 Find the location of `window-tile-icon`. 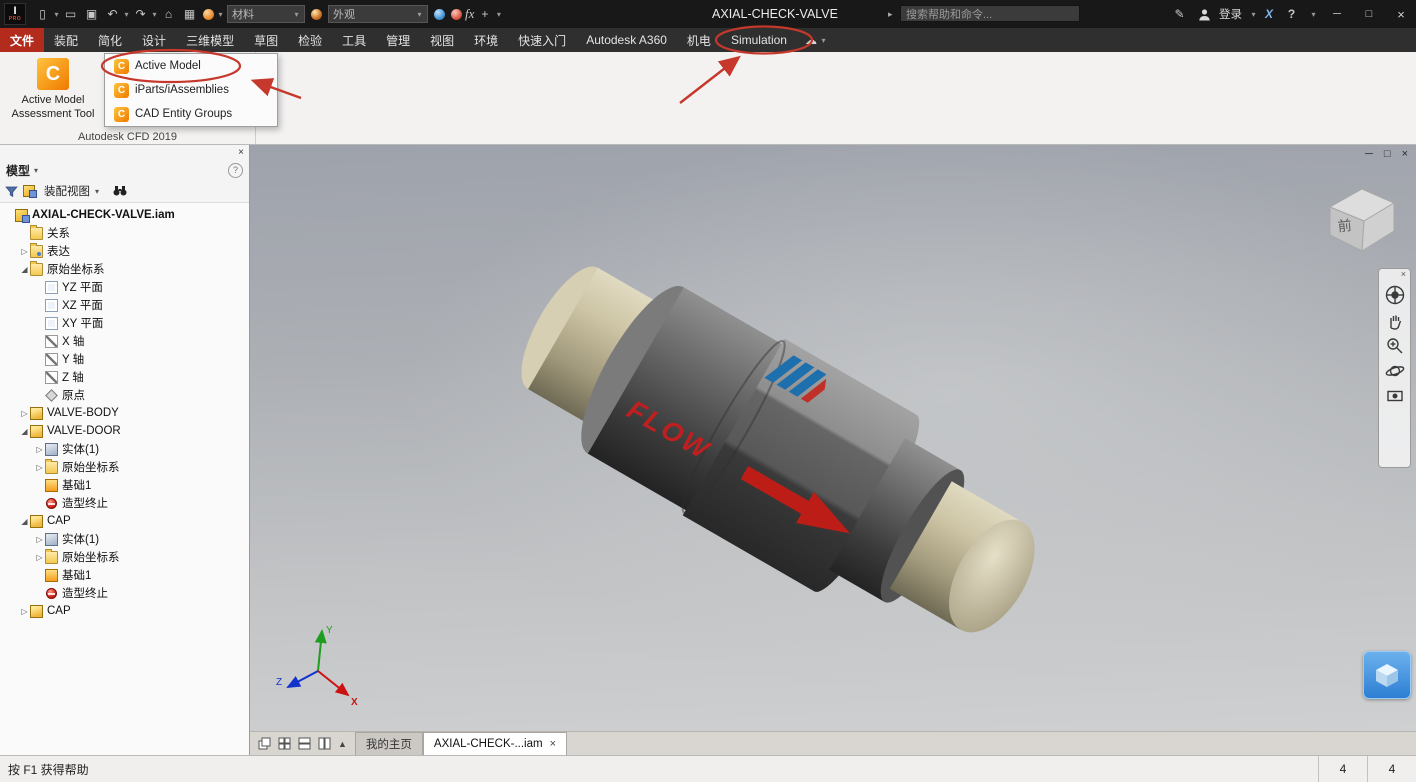

window-tile-icon is located at coordinates (284, 743).